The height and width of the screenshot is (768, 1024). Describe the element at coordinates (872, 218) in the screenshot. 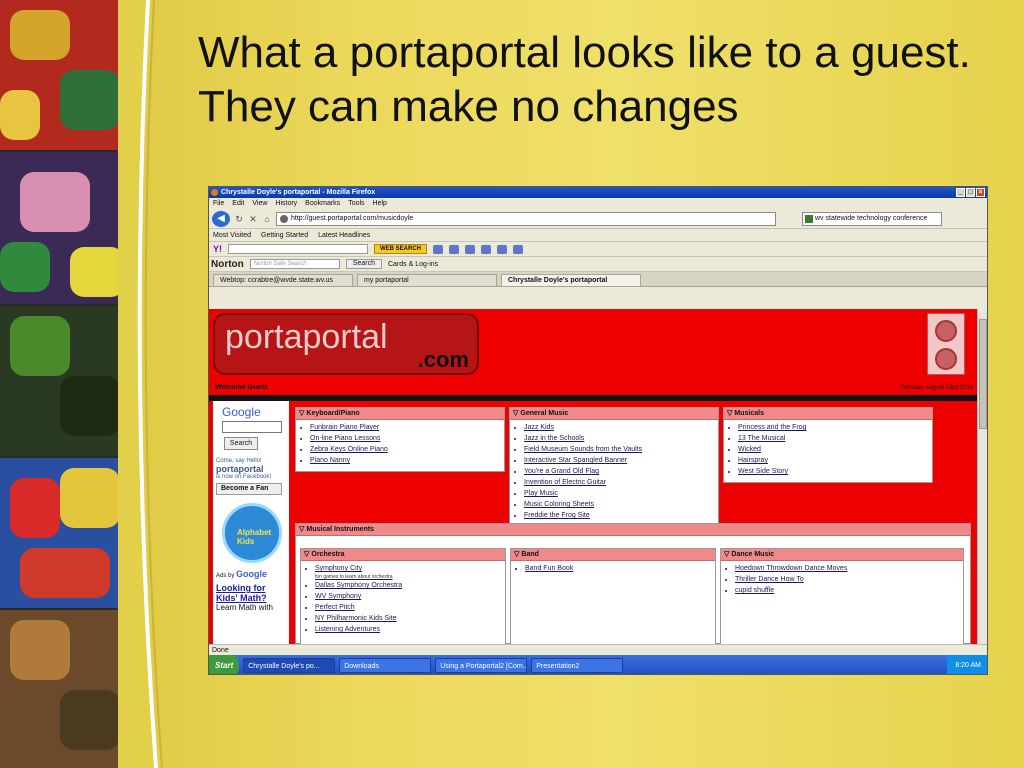

I see `search-input: wv statewide technology conference` at that location.